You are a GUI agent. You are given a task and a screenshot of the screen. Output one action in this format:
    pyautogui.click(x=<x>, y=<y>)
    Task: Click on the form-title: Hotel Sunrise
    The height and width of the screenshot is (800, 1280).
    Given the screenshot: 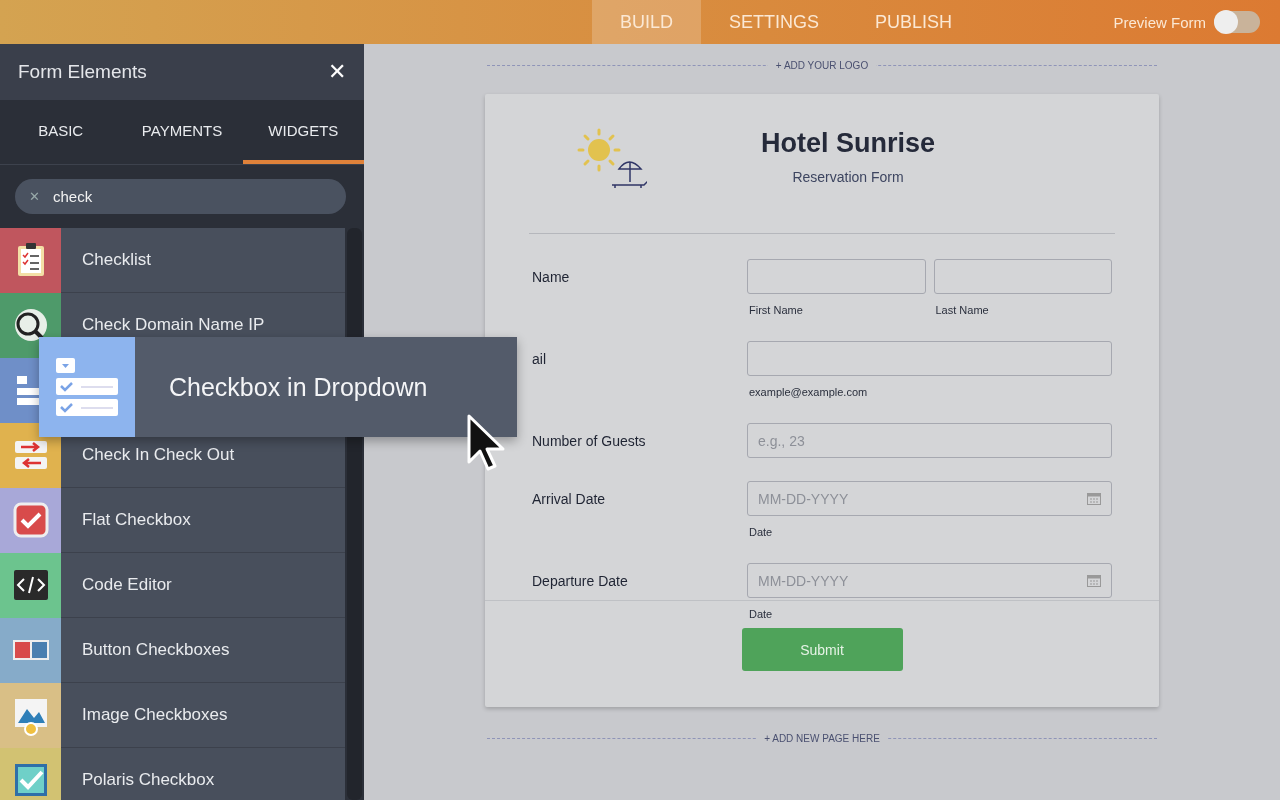 What is the action you would take?
    pyautogui.click(x=848, y=143)
    